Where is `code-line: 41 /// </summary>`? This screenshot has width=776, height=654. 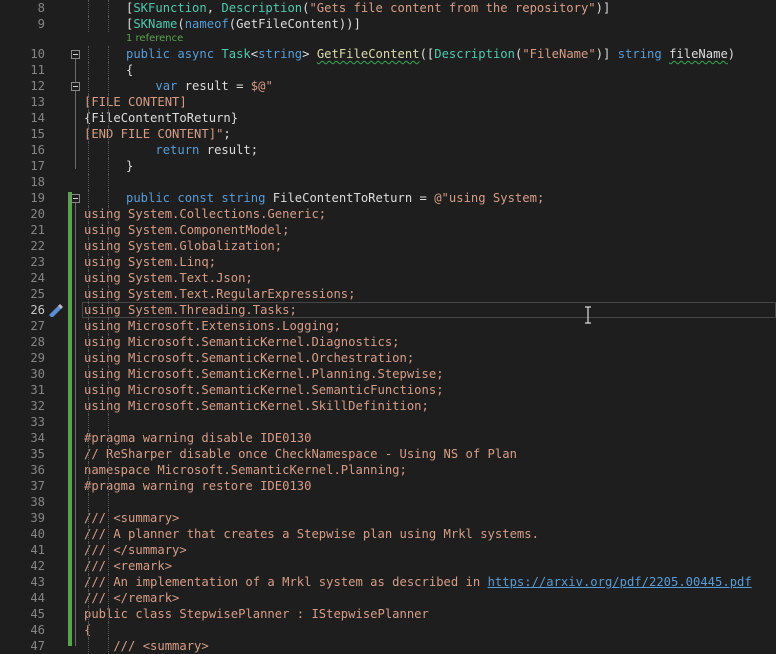
code-line: 41 /// </summary> is located at coordinates (388, 550).